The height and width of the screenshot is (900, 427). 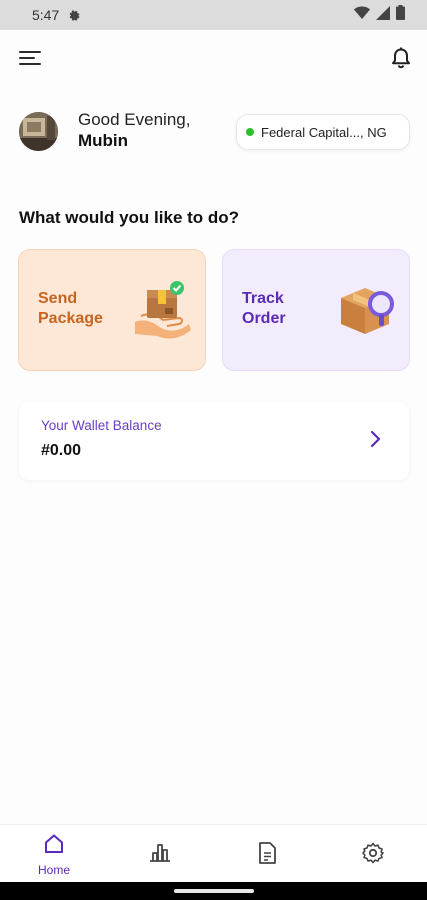 What do you see at coordinates (32, 58) in the screenshot?
I see `menu-icon` at bounding box center [32, 58].